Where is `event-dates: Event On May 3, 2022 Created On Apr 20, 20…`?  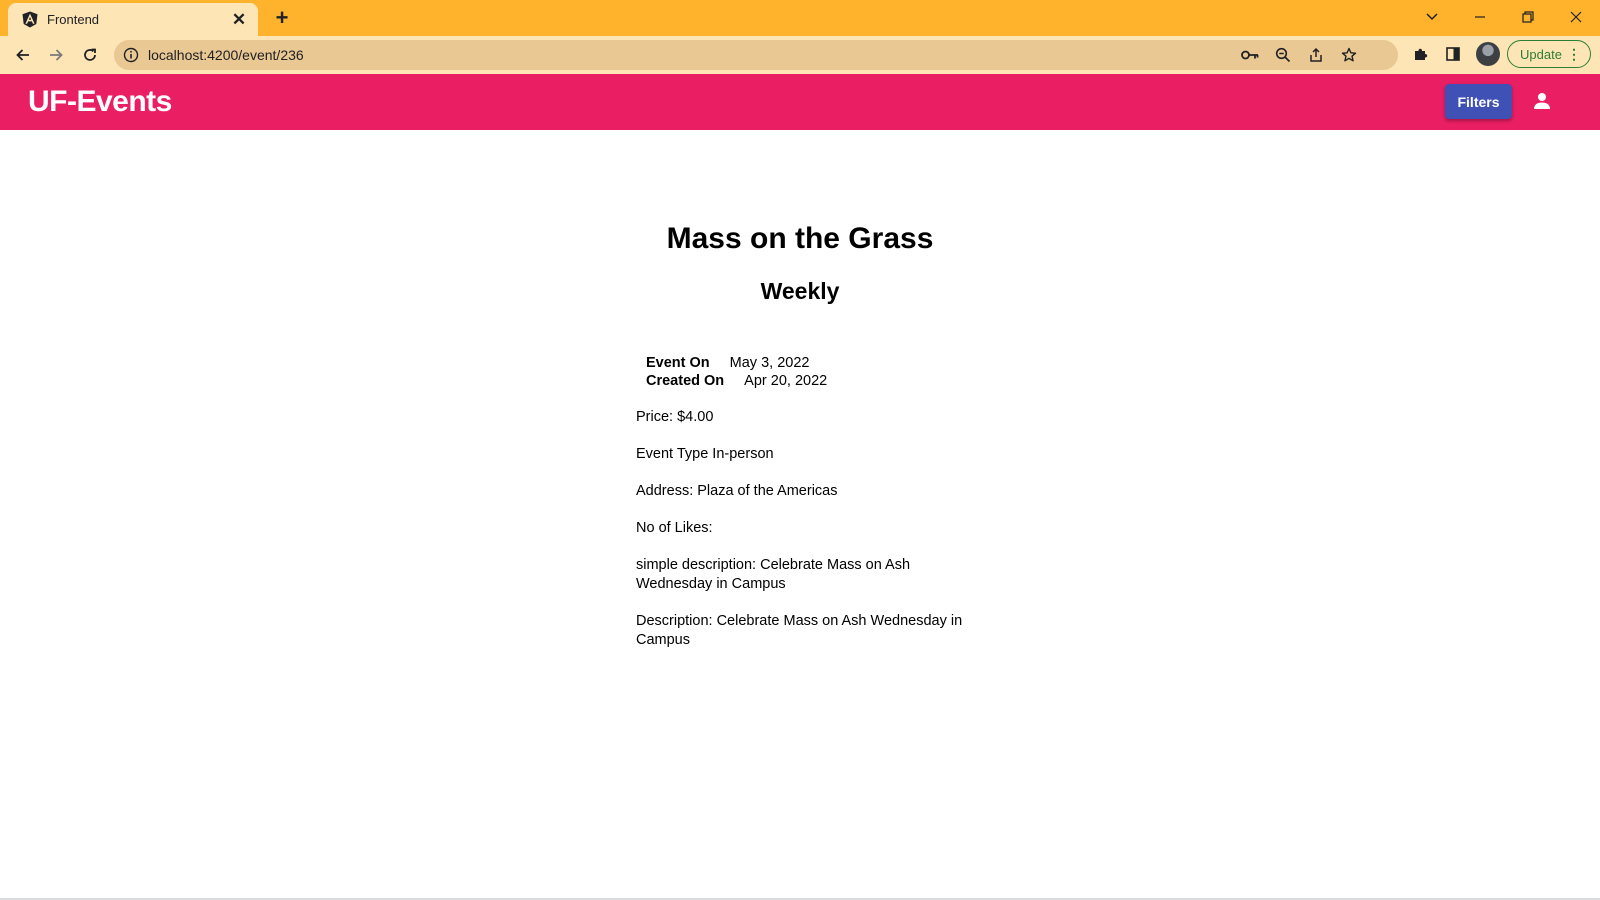 event-dates: Event On May 3, 2022 Created On Apr 20, 20… is located at coordinates (736, 372).